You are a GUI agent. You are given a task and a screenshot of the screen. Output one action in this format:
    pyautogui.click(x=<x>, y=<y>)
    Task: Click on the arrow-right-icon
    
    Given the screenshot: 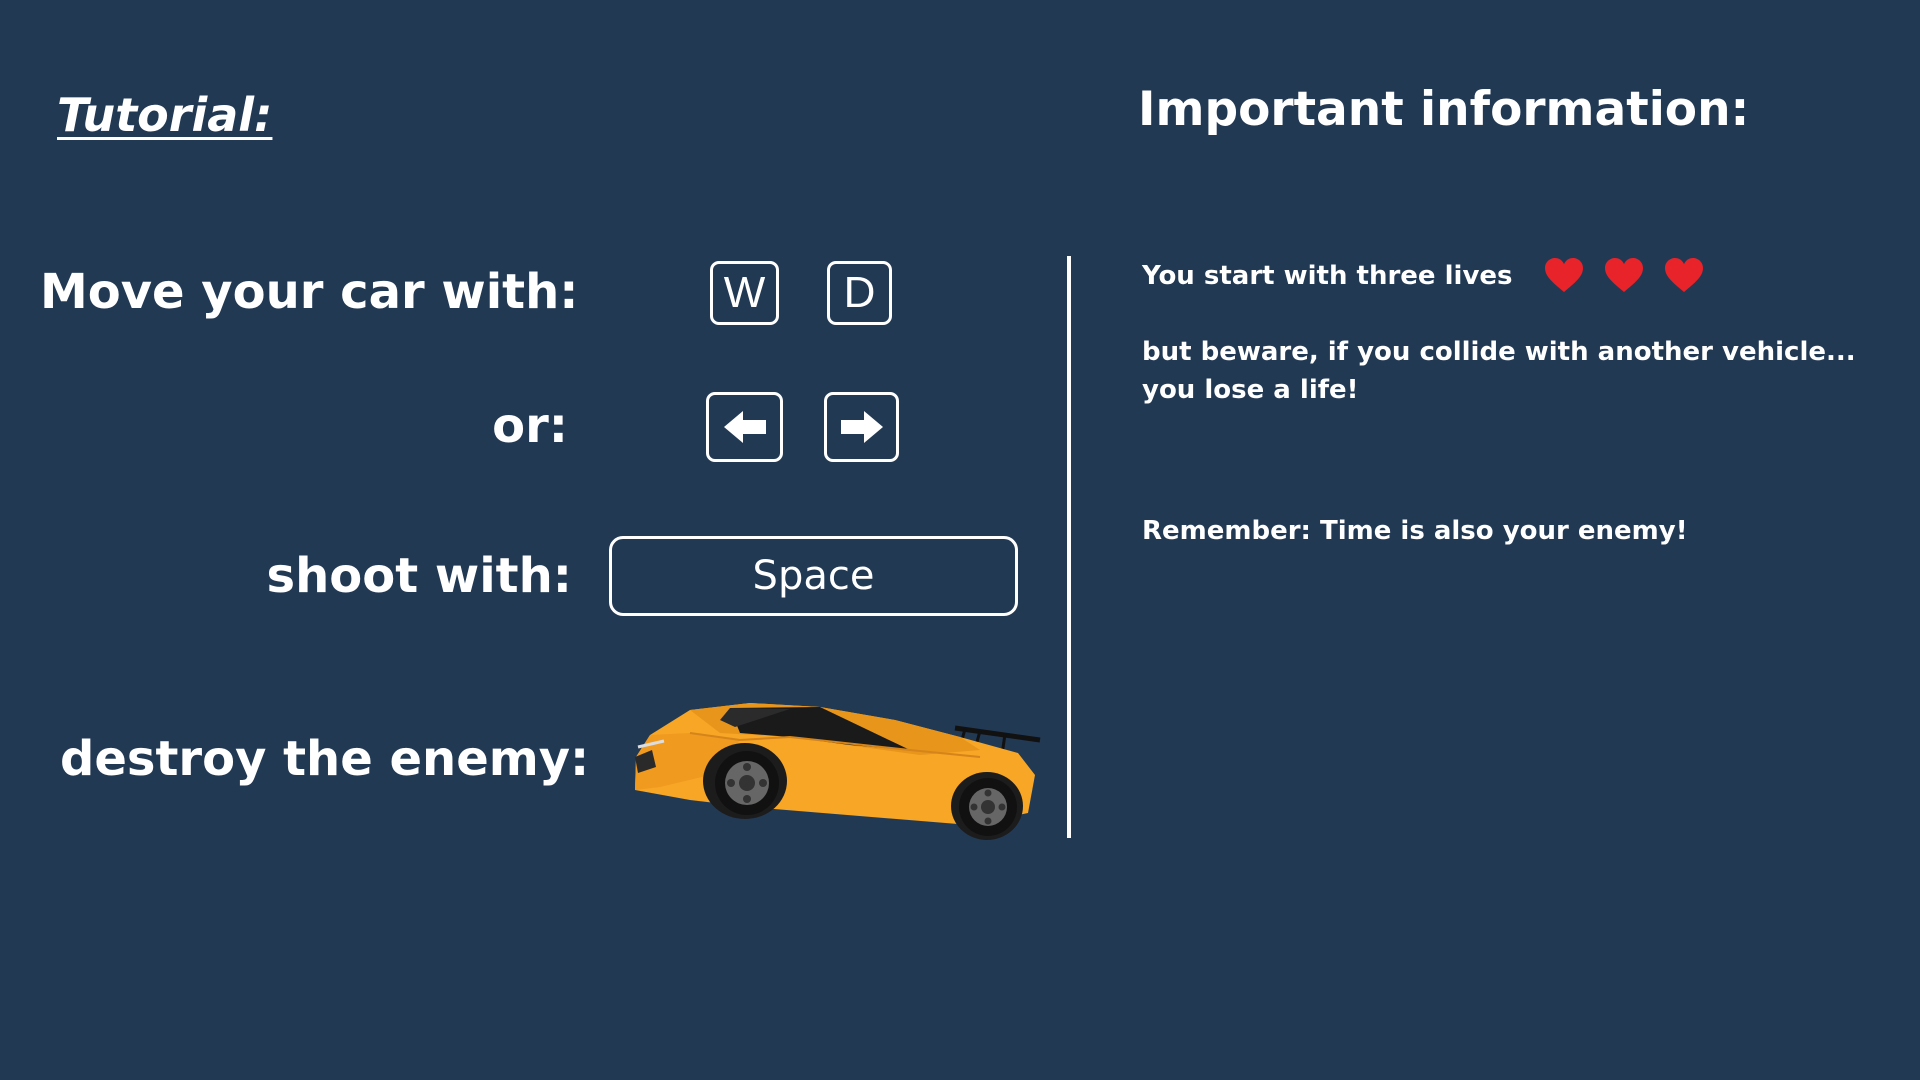 What is the action you would take?
    pyautogui.click(x=861, y=427)
    